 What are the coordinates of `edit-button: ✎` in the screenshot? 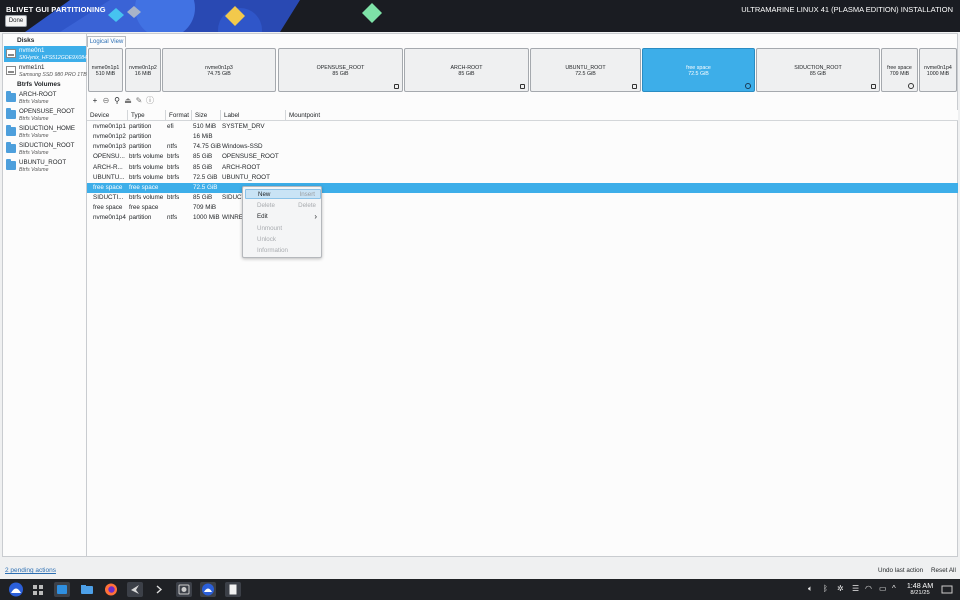 It's located at (139, 101).